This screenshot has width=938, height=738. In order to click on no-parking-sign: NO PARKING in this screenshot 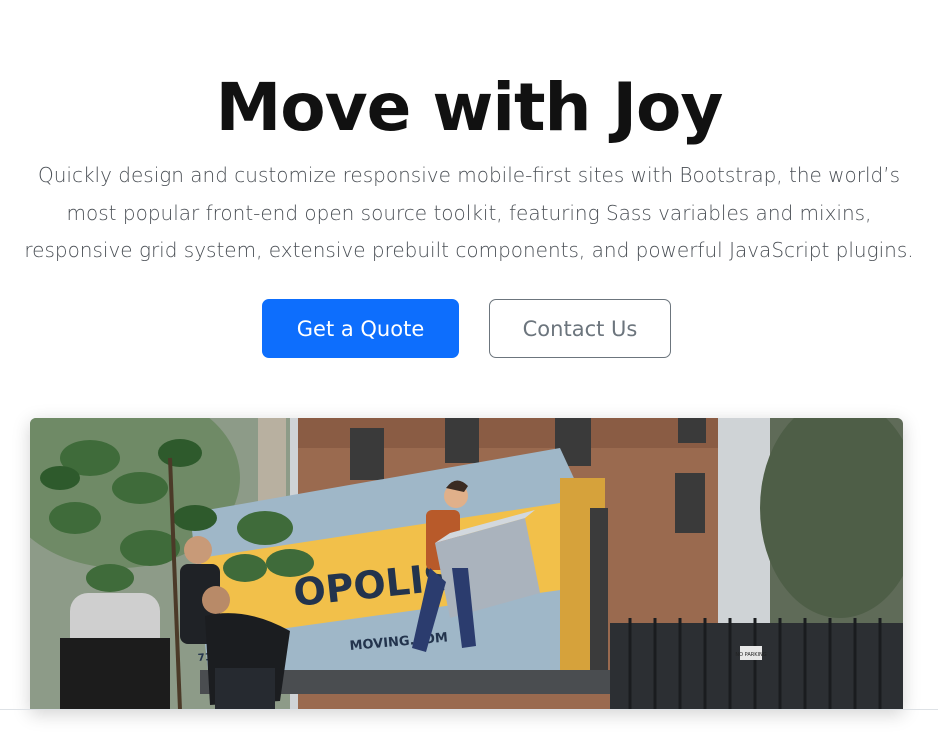, I will do `click(750, 655)`.